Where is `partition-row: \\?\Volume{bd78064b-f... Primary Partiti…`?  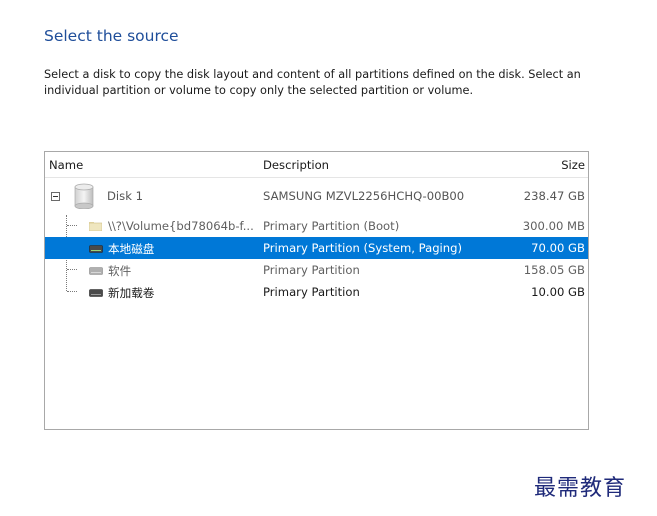
partition-row: \\?\Volume{bd78064b-f... Primary Partiti… is located at coordinates (316, 226).